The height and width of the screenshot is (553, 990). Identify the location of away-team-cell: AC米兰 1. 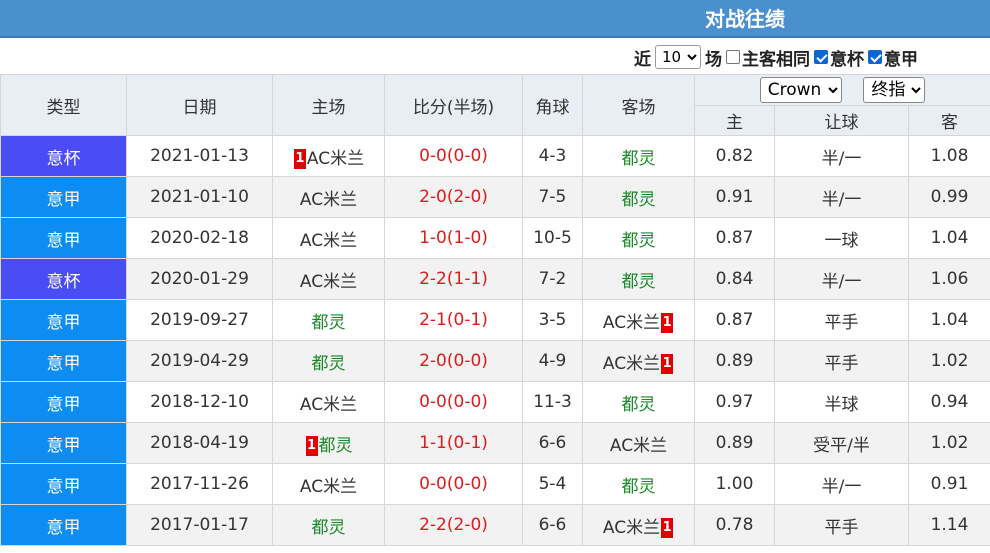
(638, 525).